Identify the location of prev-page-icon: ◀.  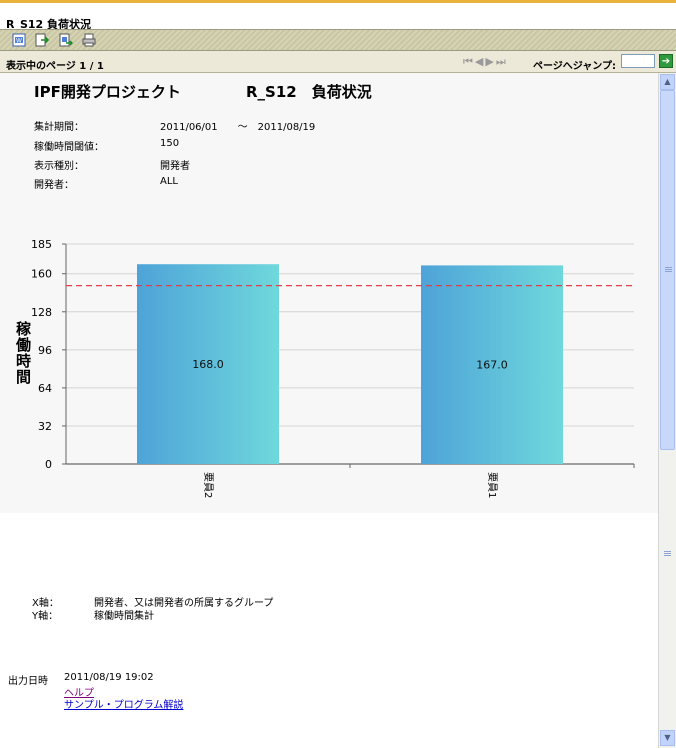
(480, 61).